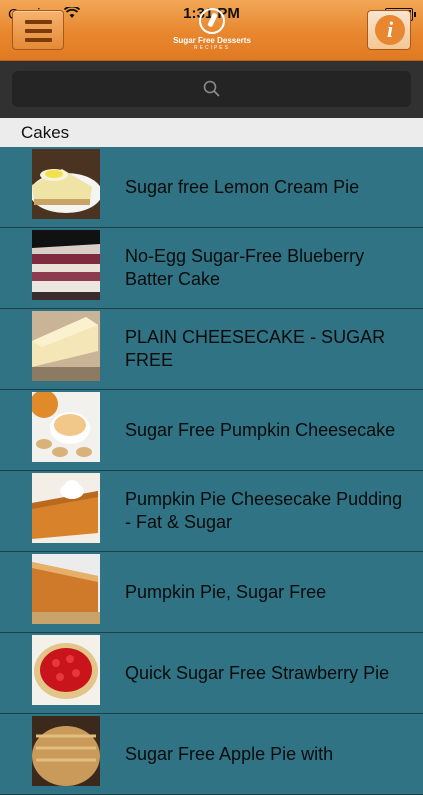 The width and height of the screenshot is (423, 795). I want to click on app-subtitle: RECIPES, so click(212, 48).